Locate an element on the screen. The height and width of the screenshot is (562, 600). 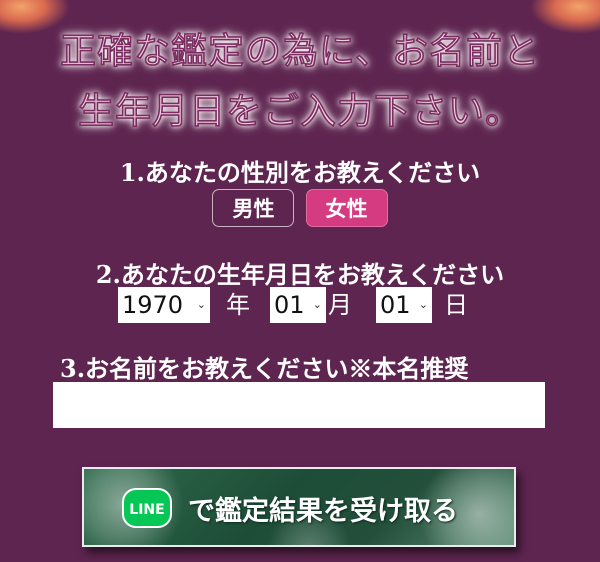
line-submit-label: で鑑定結果を受け取る is located at coordinates (323, 511).